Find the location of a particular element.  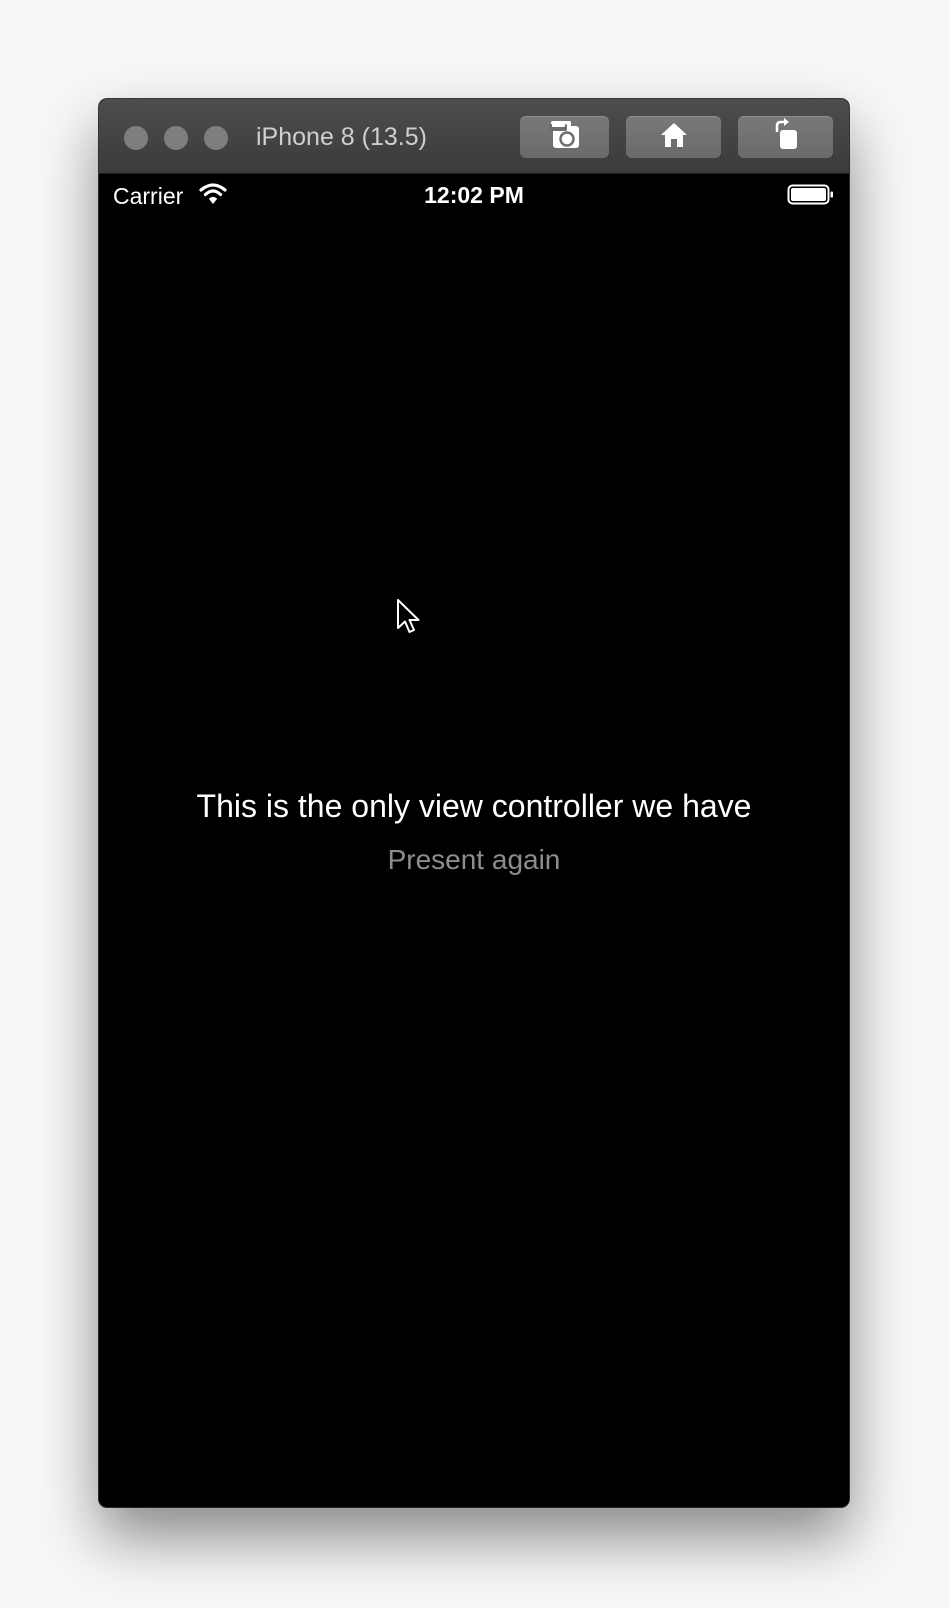

status-time: 12:02 PM is located at coordinates (474, 195).